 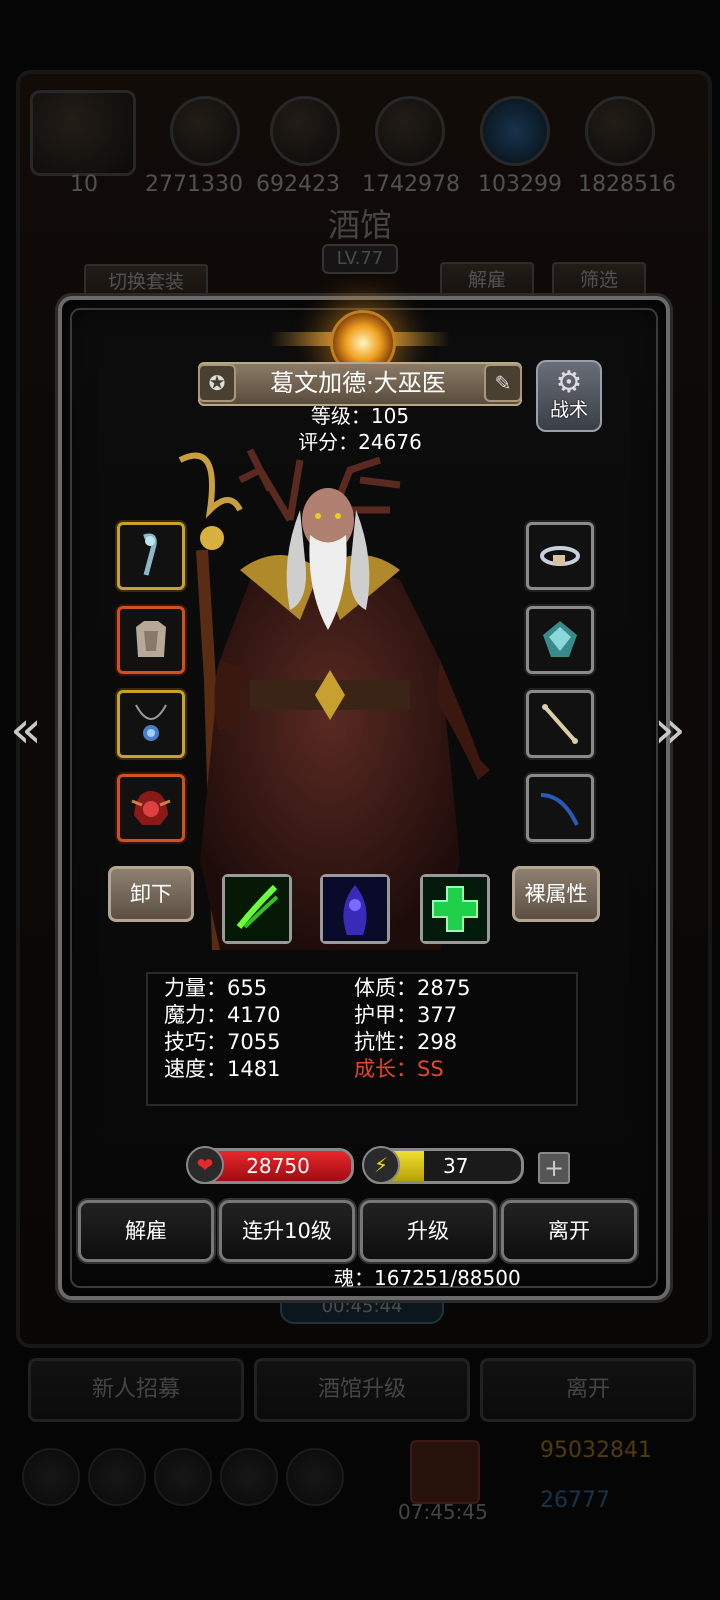 I want to click on resource-value: 692423, so click(x=298, y=184).